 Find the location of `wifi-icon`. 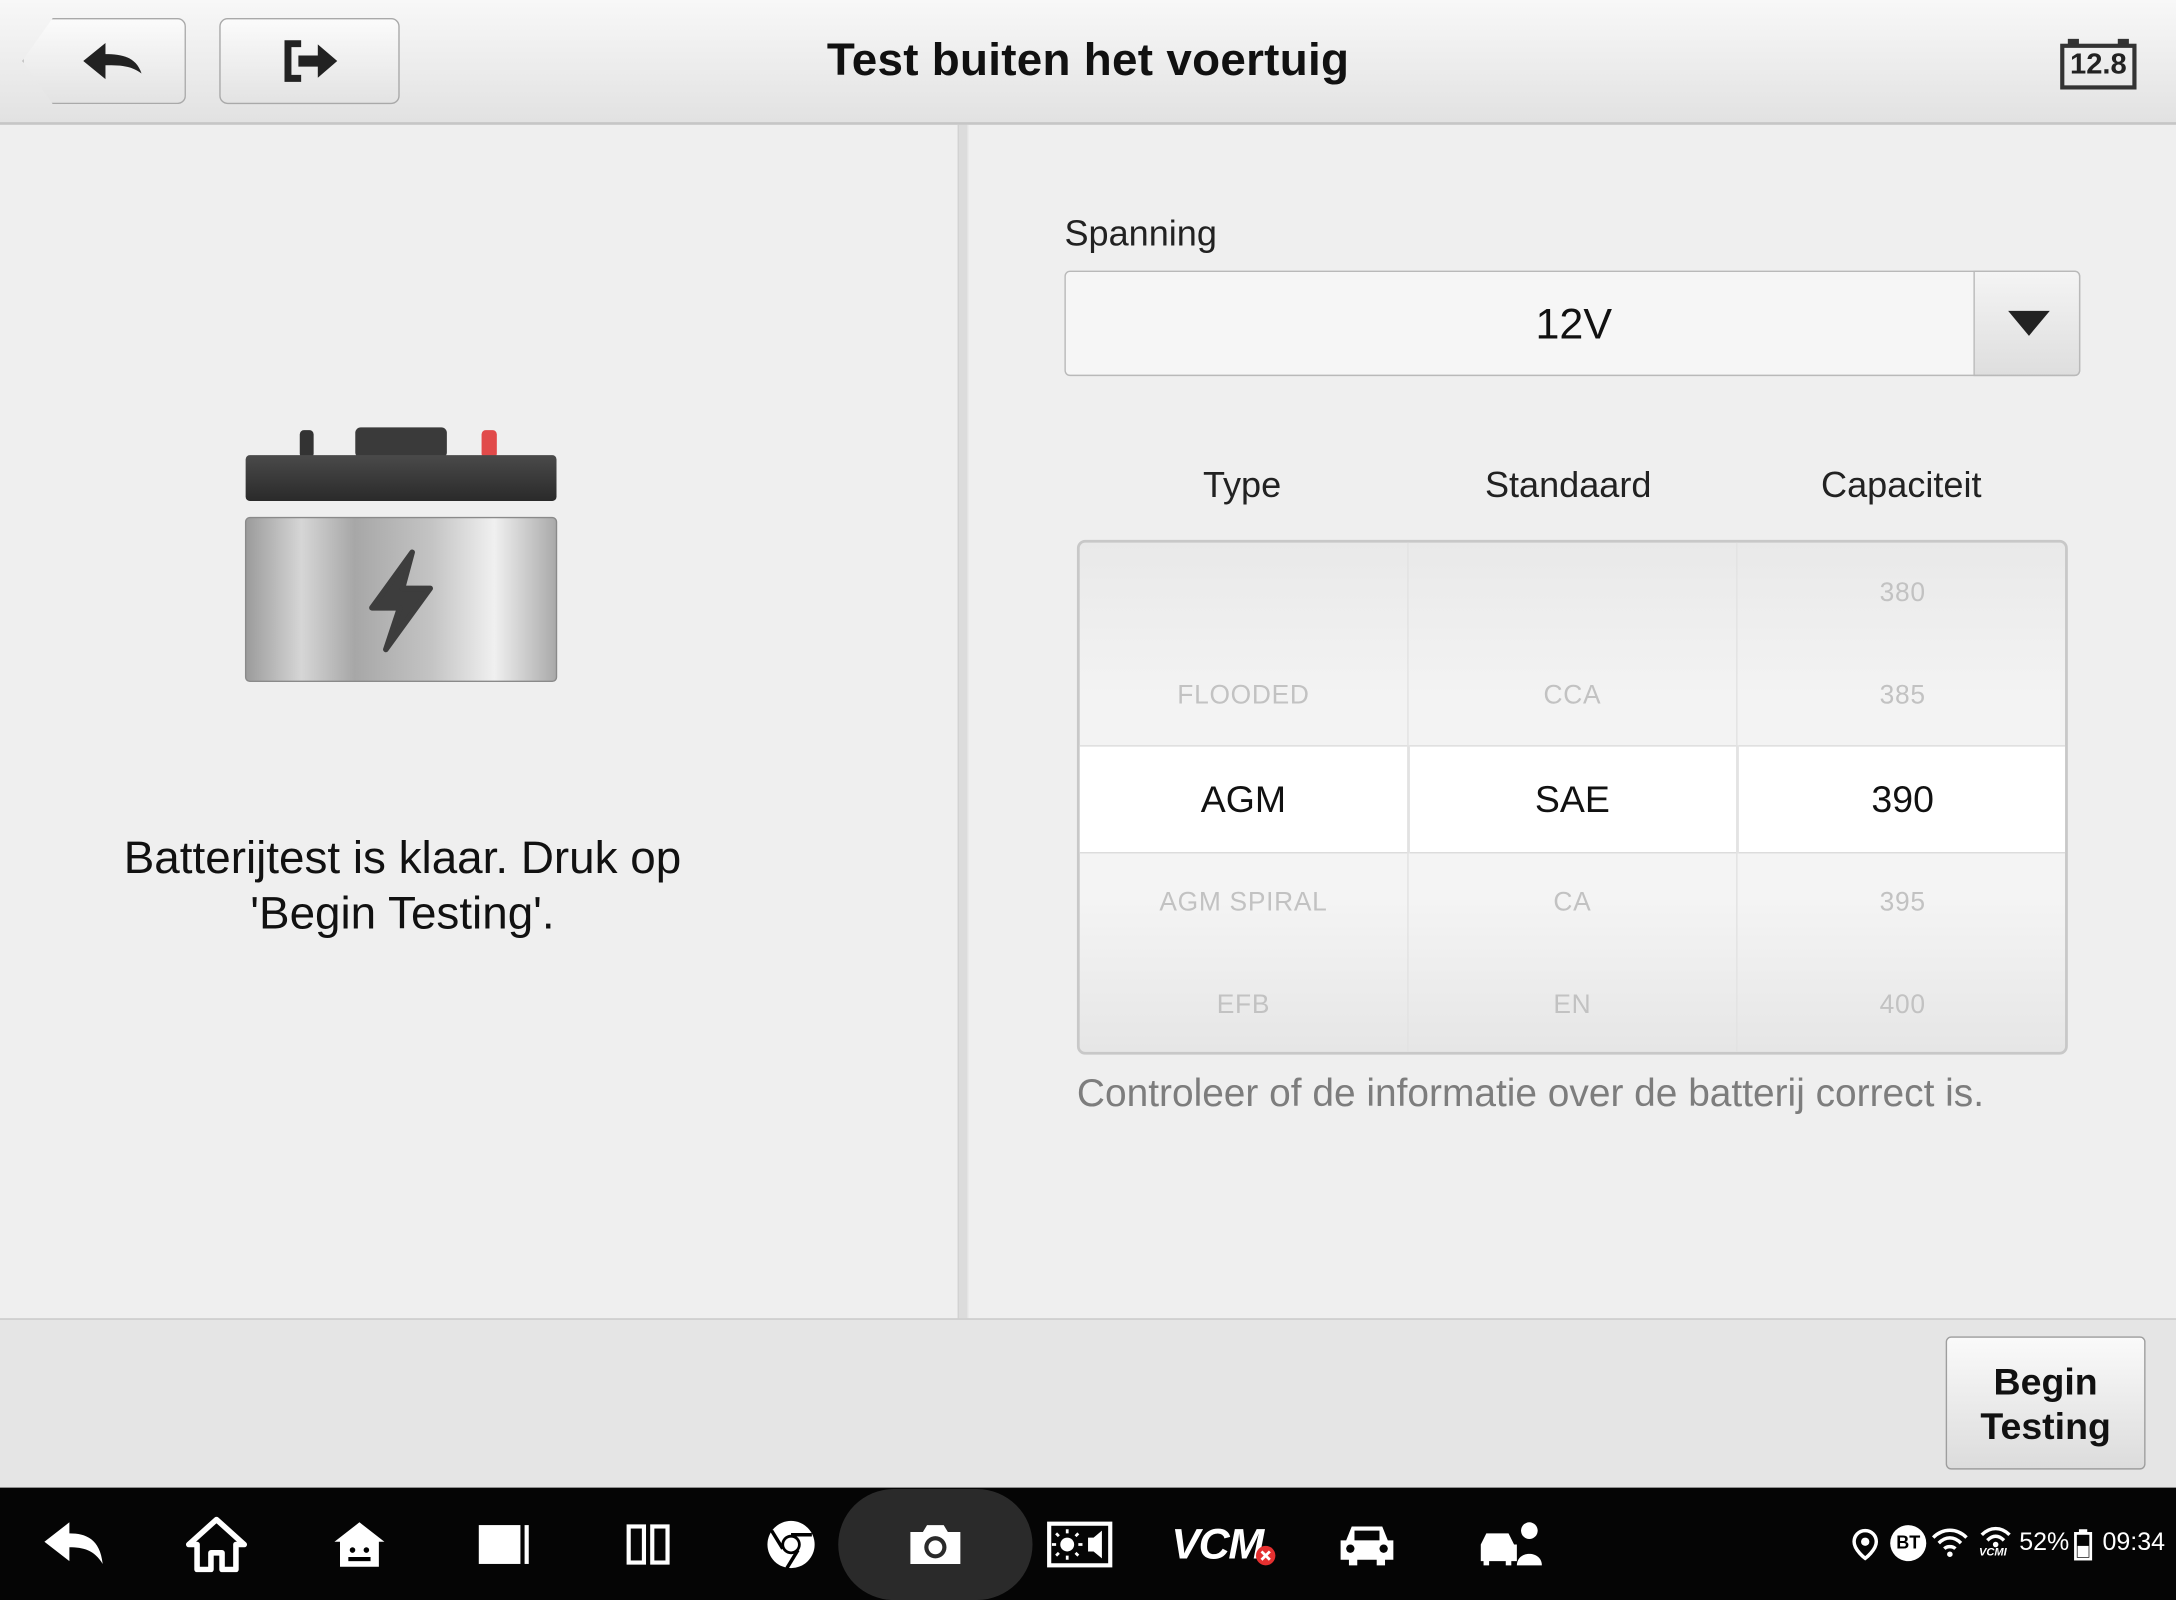

wifi-icon is located at coordinates (1949, 1542).